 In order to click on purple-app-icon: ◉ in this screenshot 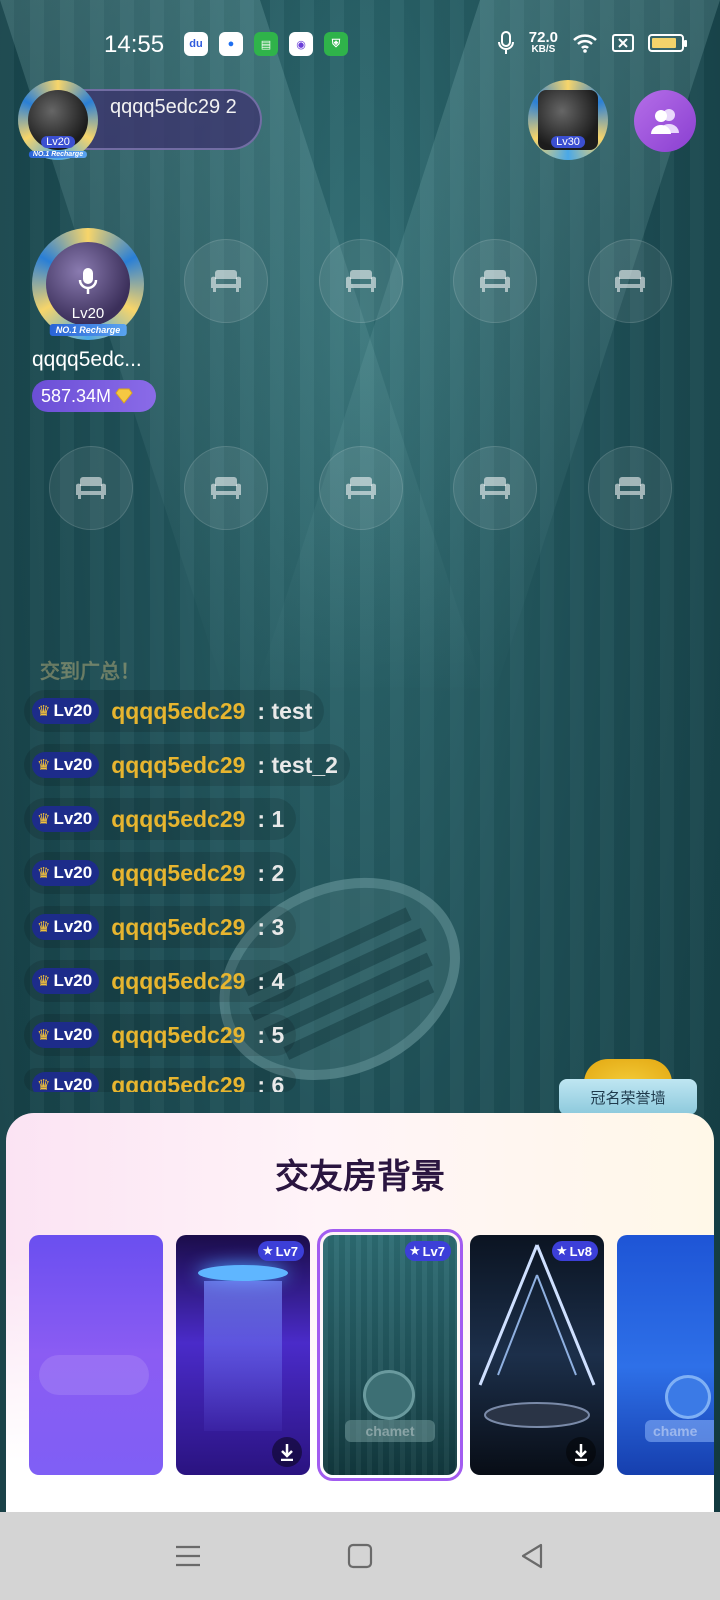, I will do `click(301, 44)`.